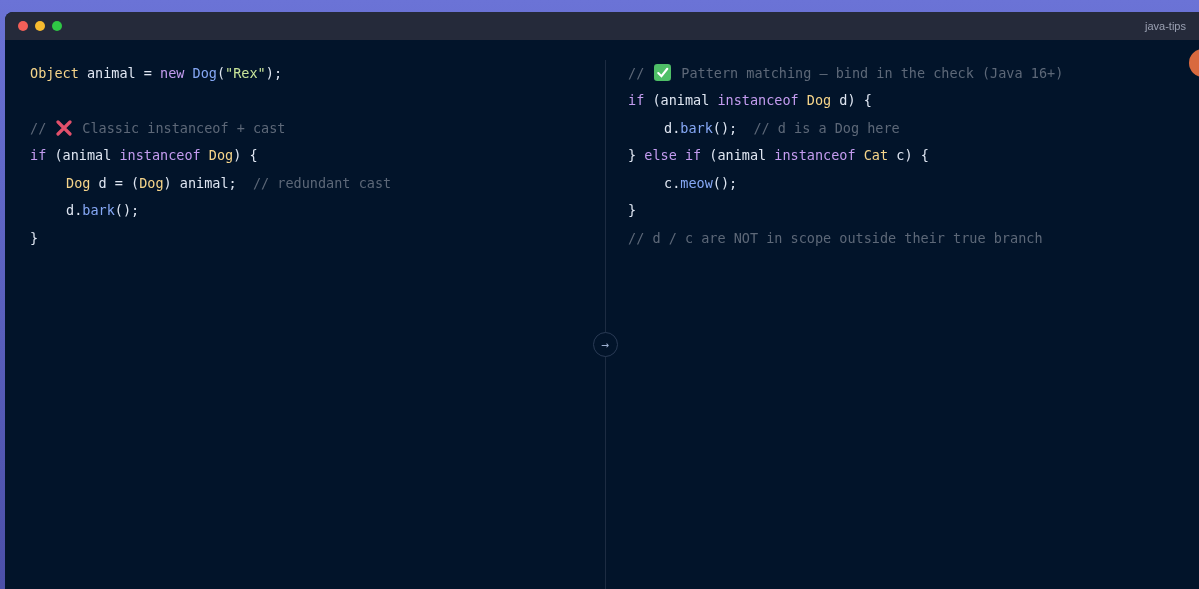  Describe the element at coordinates (912, 156) in the screenshot. I see `code-text: c) {` at that location.